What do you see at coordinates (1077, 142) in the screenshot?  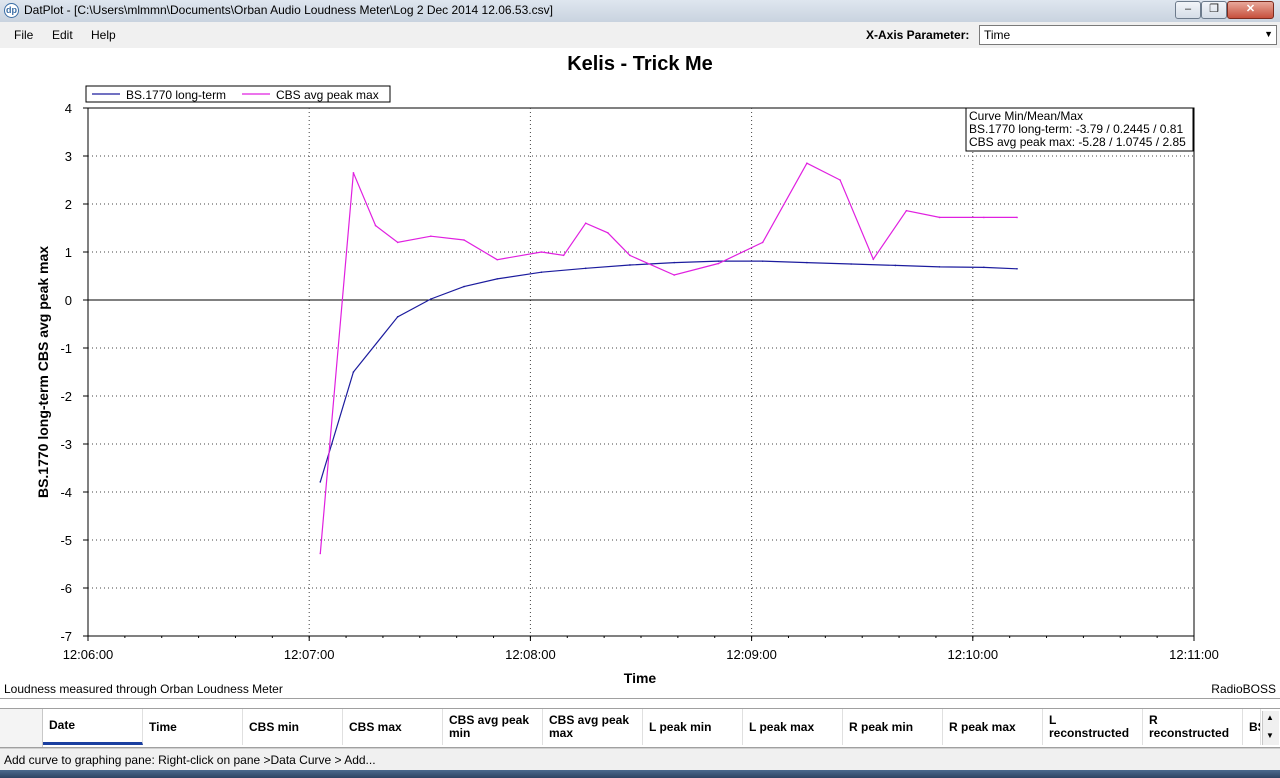 I see `stats-line: CBS avg peak max: -5.28 / 1.0745 / 2.85` at bounding box center [1077, 142].